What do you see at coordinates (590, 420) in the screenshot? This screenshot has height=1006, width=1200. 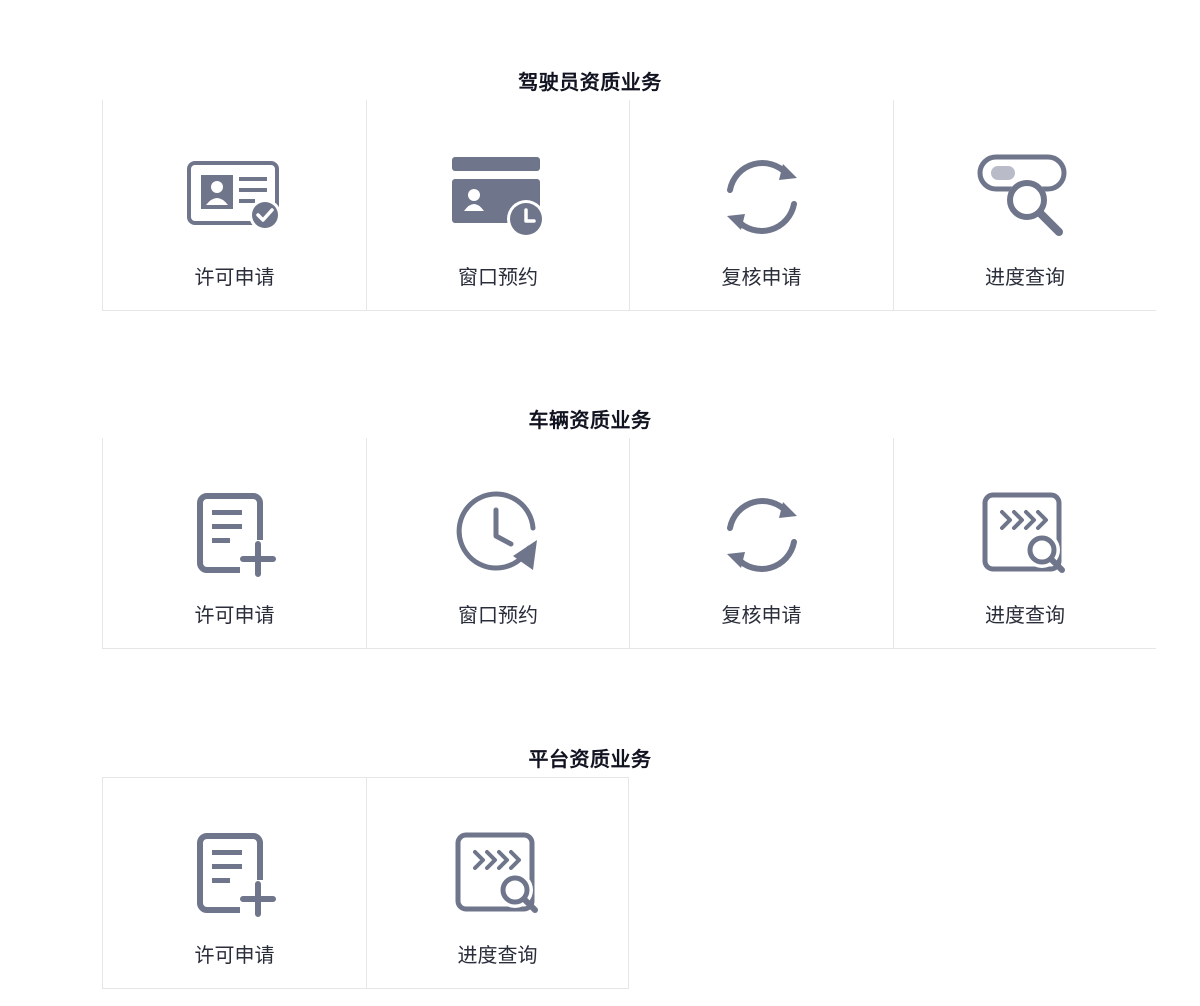 I see `section-title: 车辆资质业务` at bounding box center [590, 420].